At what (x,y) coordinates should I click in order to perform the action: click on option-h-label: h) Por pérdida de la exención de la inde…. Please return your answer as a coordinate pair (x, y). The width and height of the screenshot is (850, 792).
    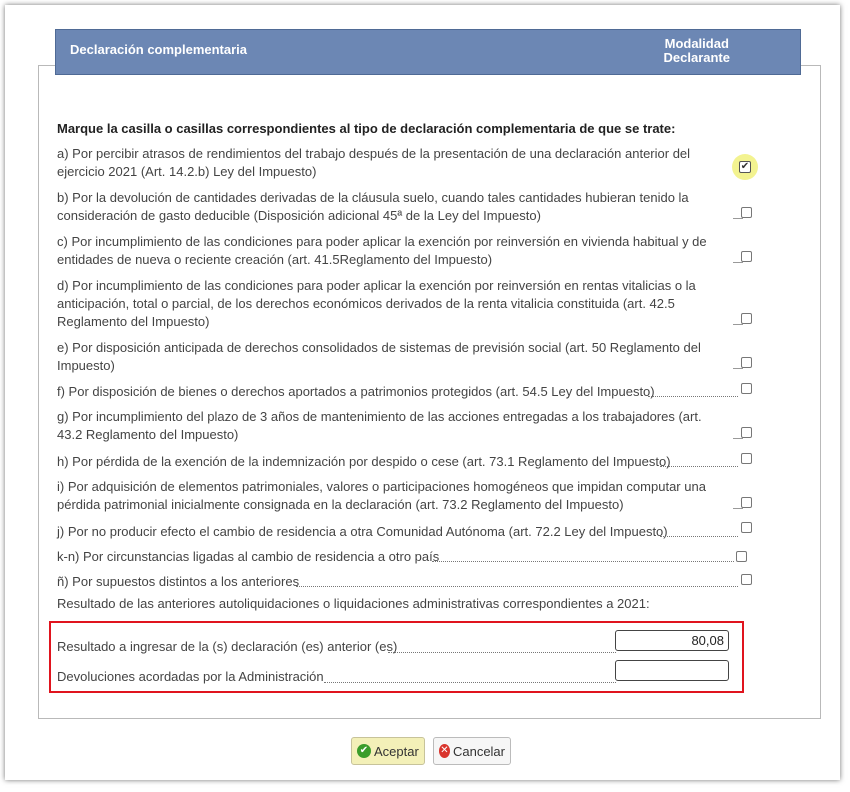
    Looking at the image, I should click on (364, 461).